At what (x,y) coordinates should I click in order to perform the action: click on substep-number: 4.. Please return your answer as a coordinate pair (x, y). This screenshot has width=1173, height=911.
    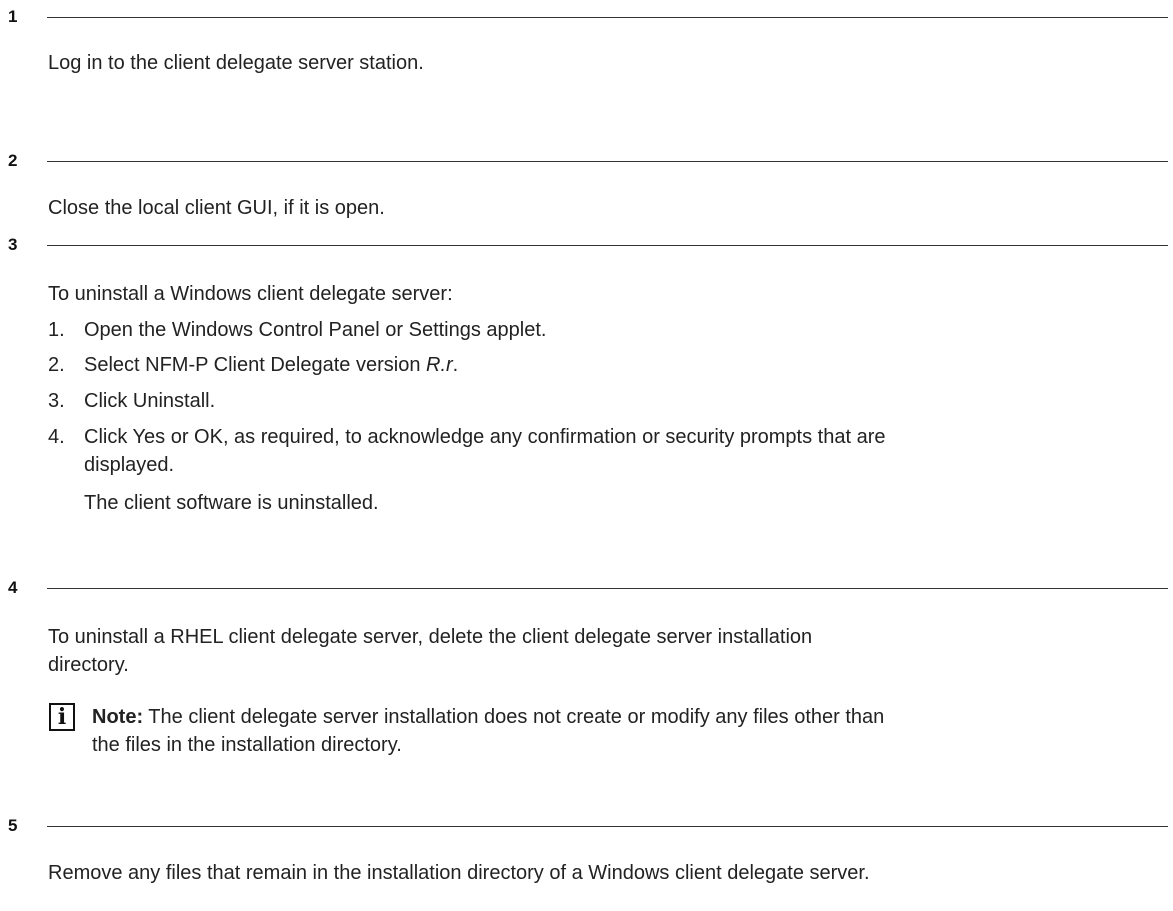
    Looking at the image, I should click on (56, 437).